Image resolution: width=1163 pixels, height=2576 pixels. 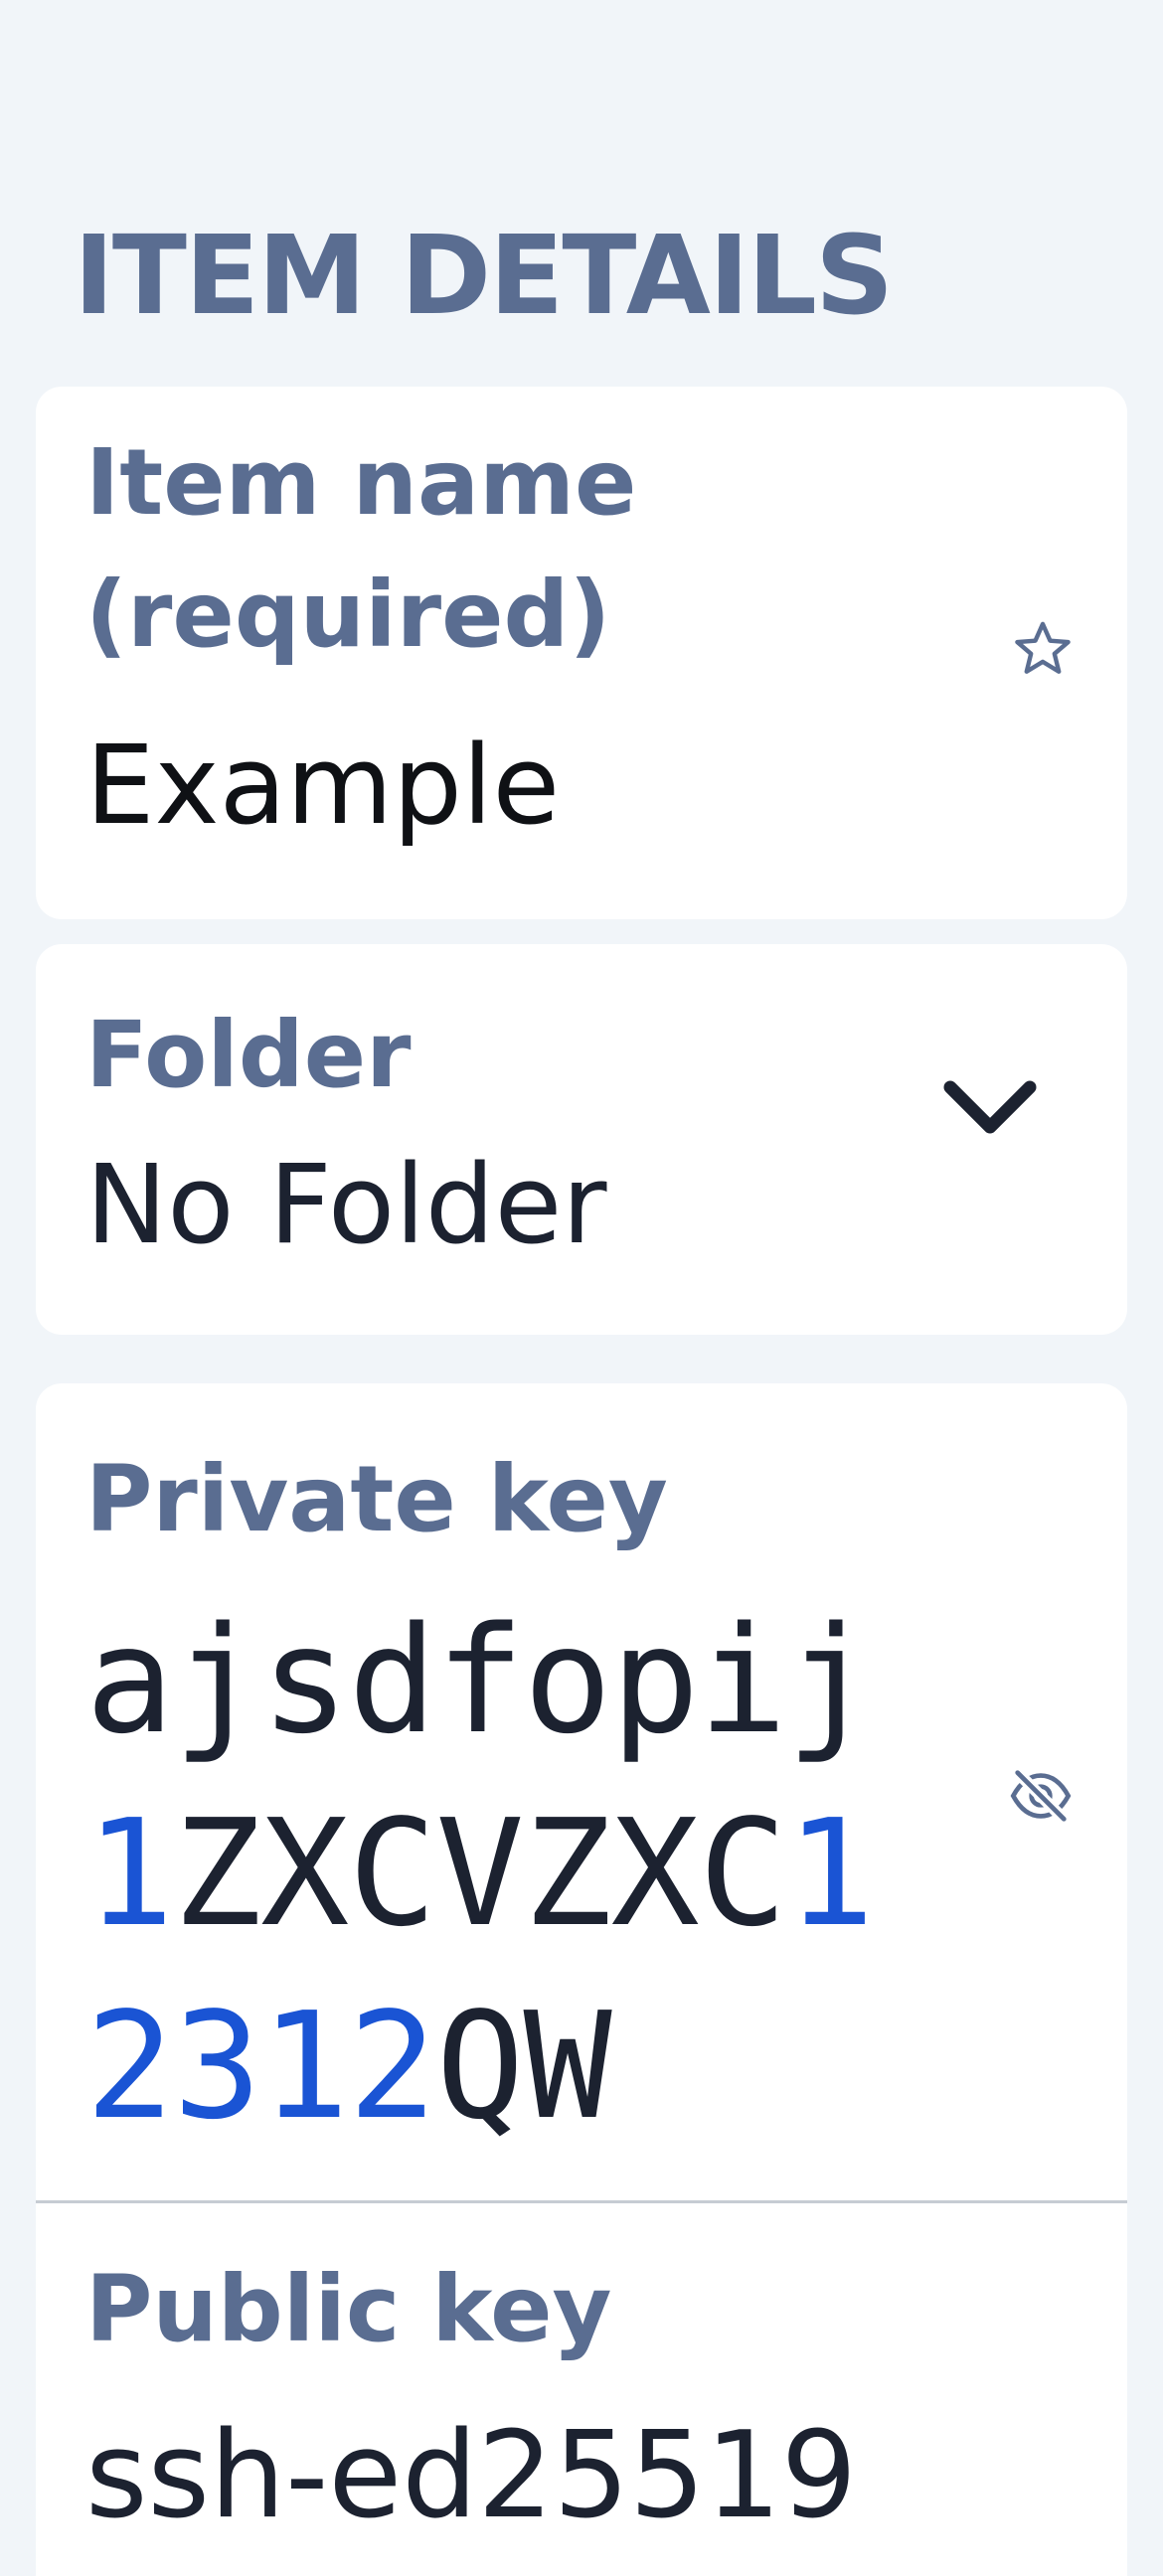 What do you see at coordinates (322, 785) in the screenshot?
I see `item-name-value: Example` at bounding box center [322, 785].